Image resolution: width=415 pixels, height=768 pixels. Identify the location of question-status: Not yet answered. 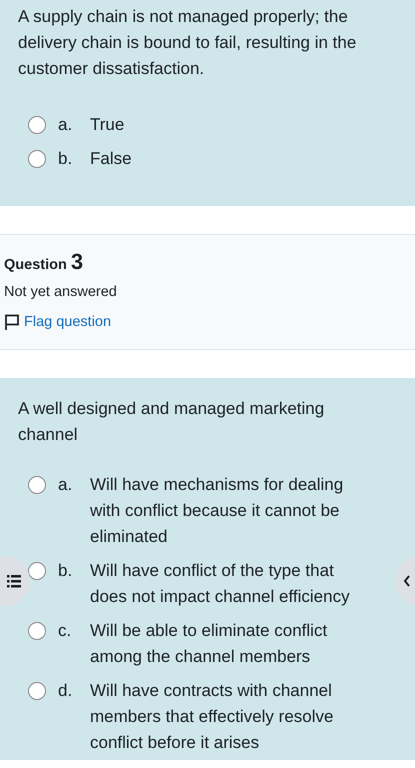
(61, 292).